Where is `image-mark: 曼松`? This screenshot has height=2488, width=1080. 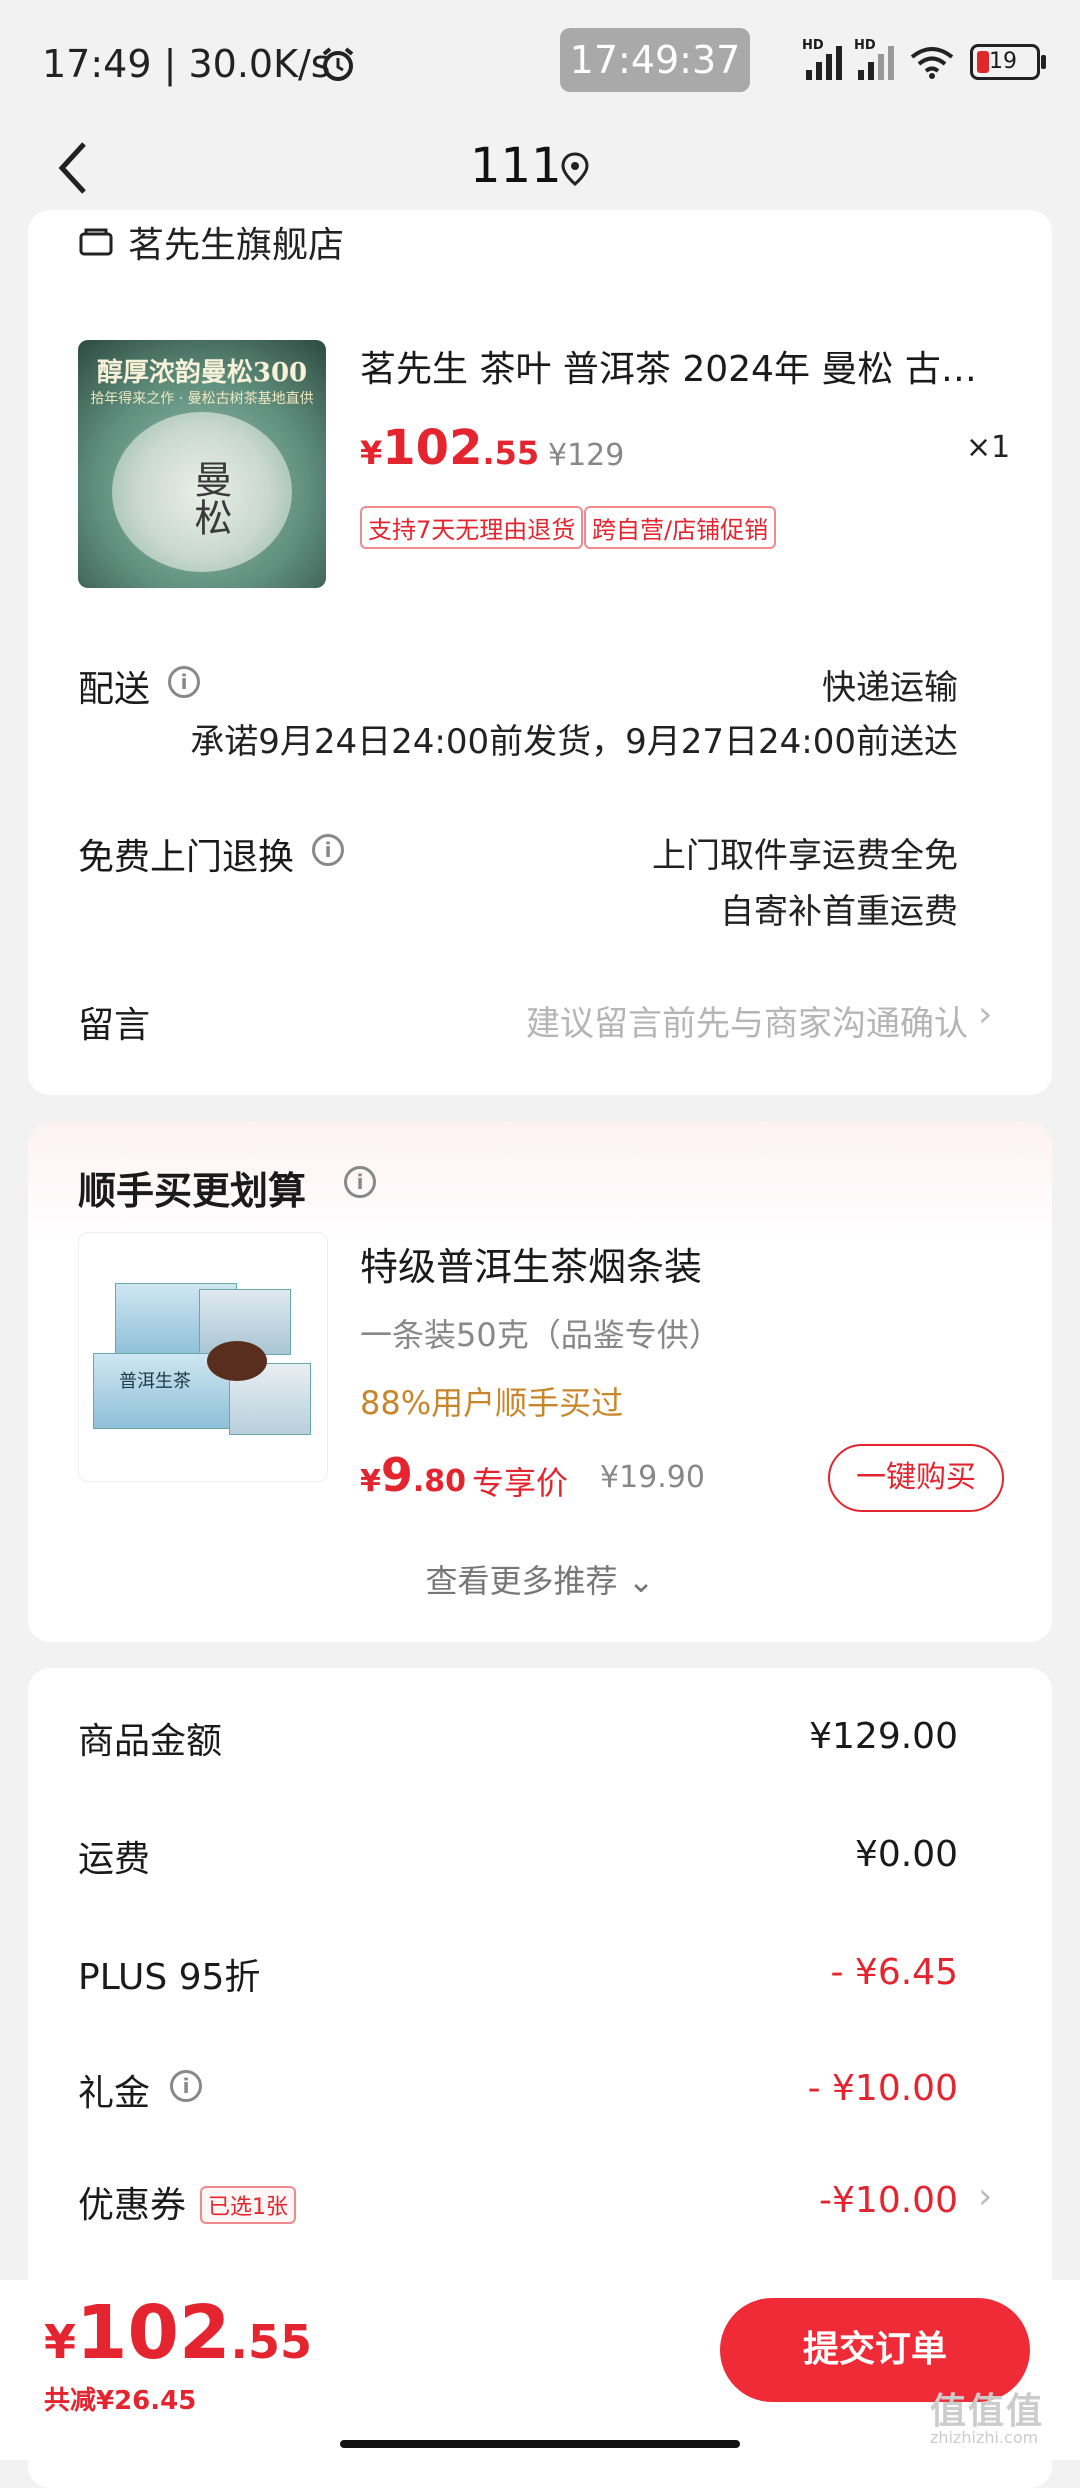
image-mark: 曼松 is located at coordinates (210, 498).